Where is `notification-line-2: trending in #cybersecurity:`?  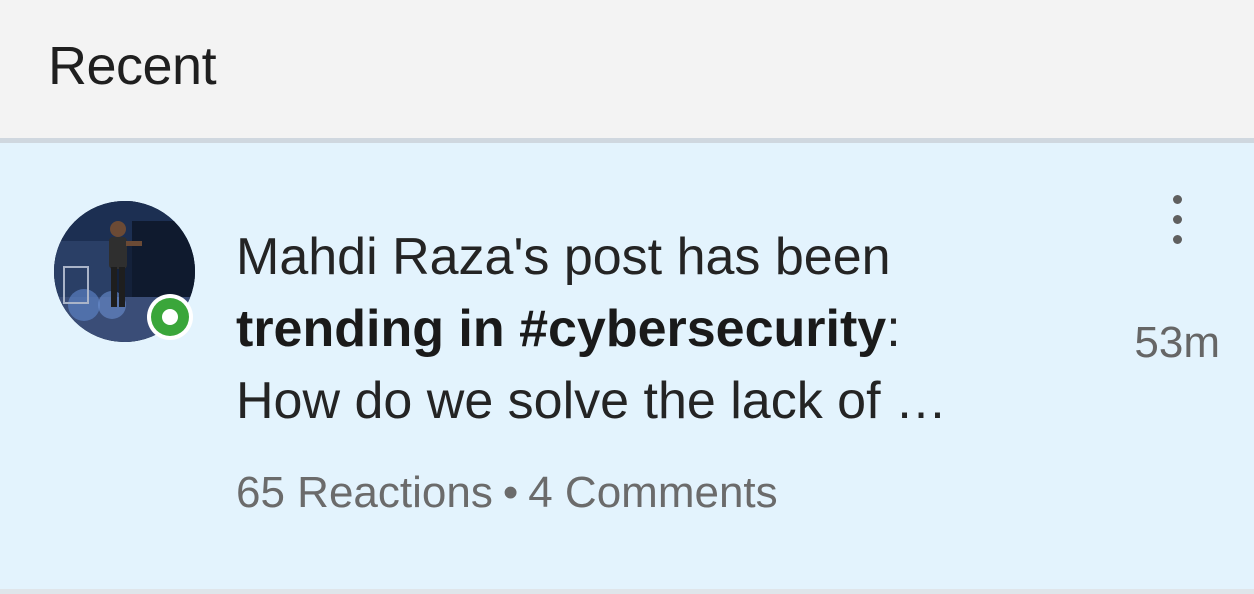 notification-line-2: trending in #cybersecurity: is located at coordinates (666, 329).